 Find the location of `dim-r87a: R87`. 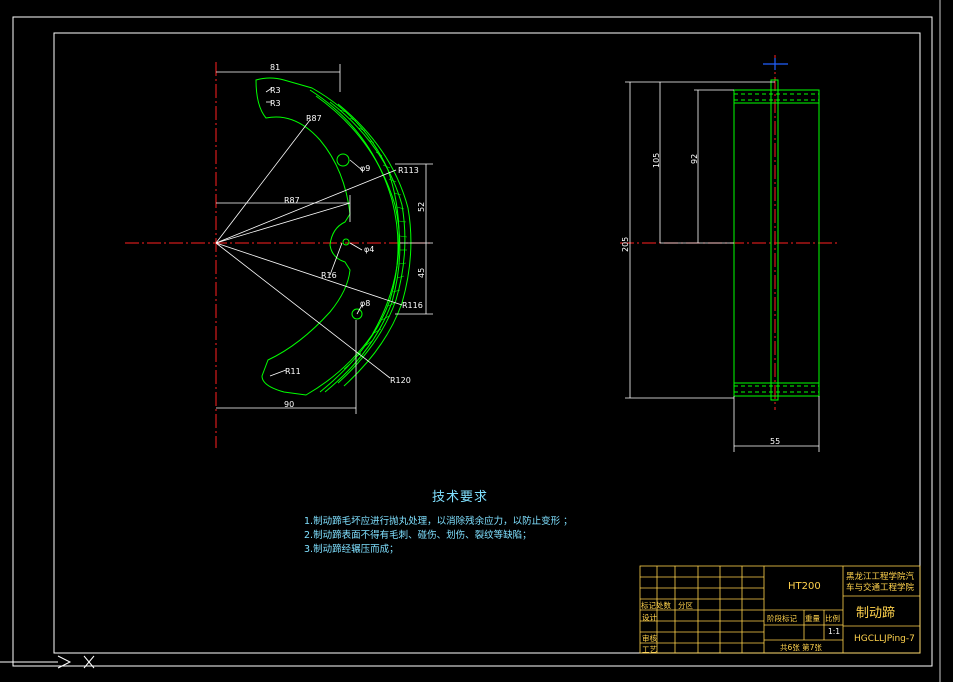

dim-r87a: R87 is located at coordinates (314, 118).